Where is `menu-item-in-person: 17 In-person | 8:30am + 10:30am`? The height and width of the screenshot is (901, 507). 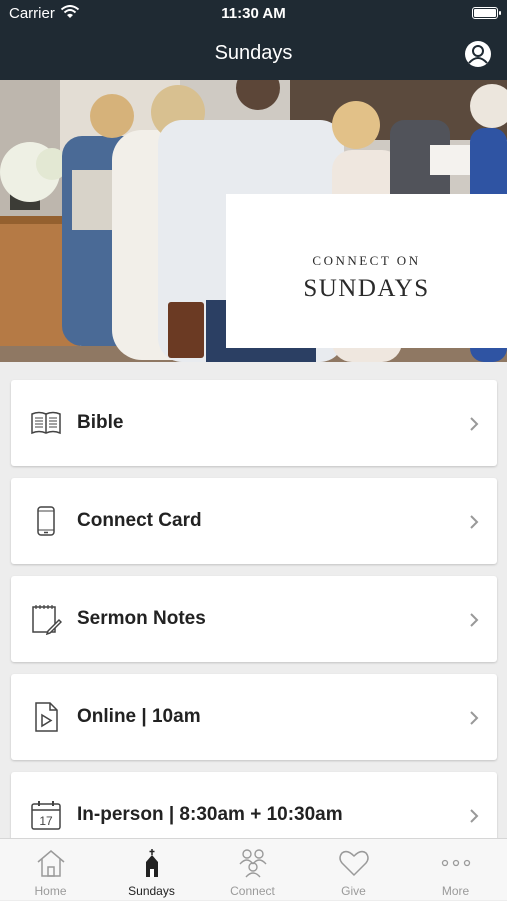
menu-item-in-person: 17 In-person | 8:30am + 10:30am is located at coordinates (254, 805).